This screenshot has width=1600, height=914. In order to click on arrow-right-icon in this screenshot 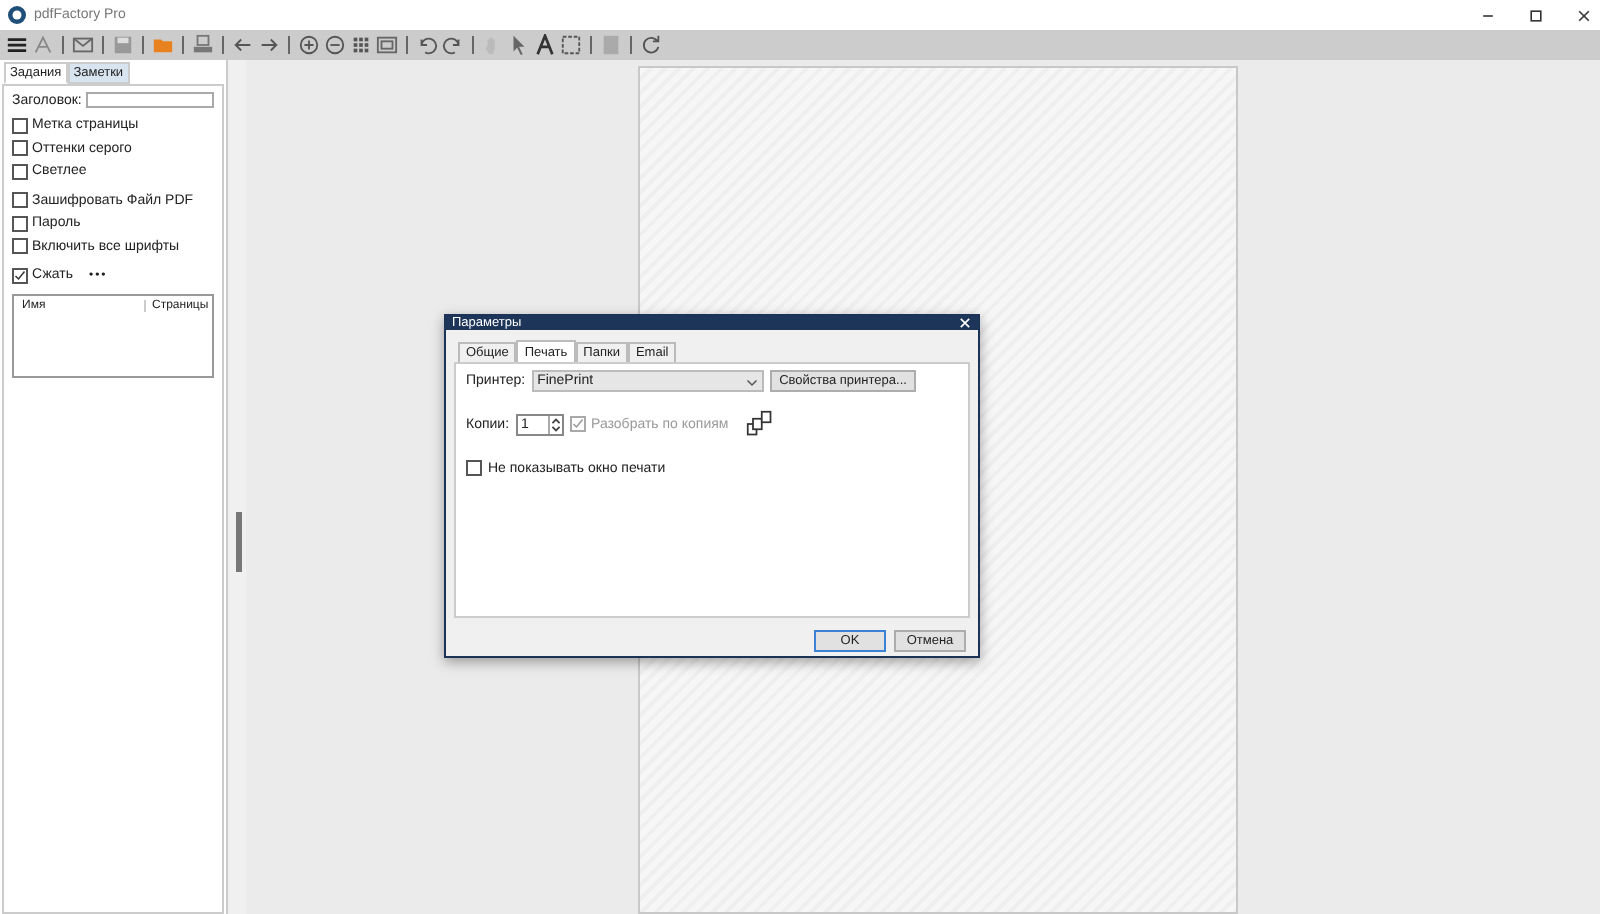, I will do `click(269, 45)`.